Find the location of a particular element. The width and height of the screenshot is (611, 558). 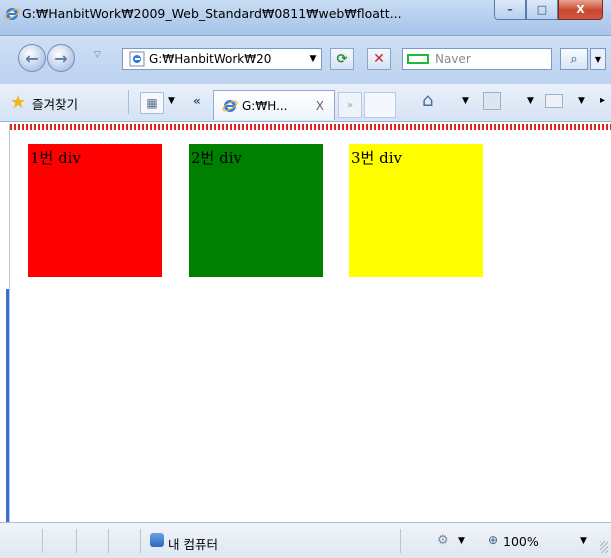

tab-active: G:₩H... X is located at coordinates (274, 105).